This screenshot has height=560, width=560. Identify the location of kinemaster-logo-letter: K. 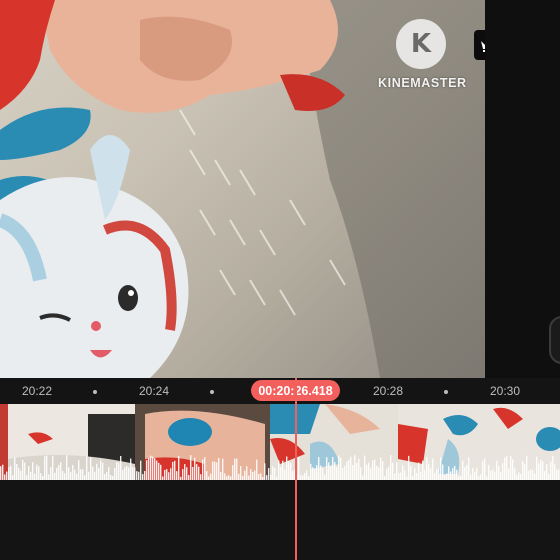
(421, 44).